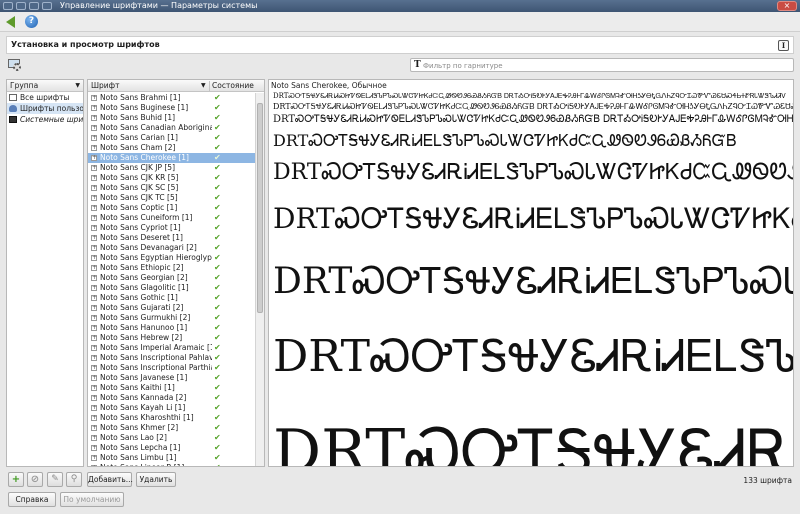 This screenshot has width=800, height=514. I want to click on font-row: + Noto Sans Coptic [1] ✔, so click(172, 208).